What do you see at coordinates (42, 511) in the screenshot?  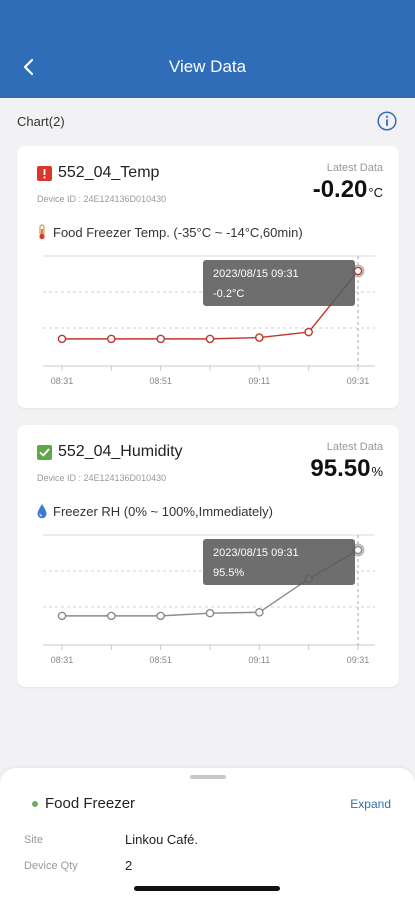 I see `water-drop-icon` at bounding box center [42, 511].